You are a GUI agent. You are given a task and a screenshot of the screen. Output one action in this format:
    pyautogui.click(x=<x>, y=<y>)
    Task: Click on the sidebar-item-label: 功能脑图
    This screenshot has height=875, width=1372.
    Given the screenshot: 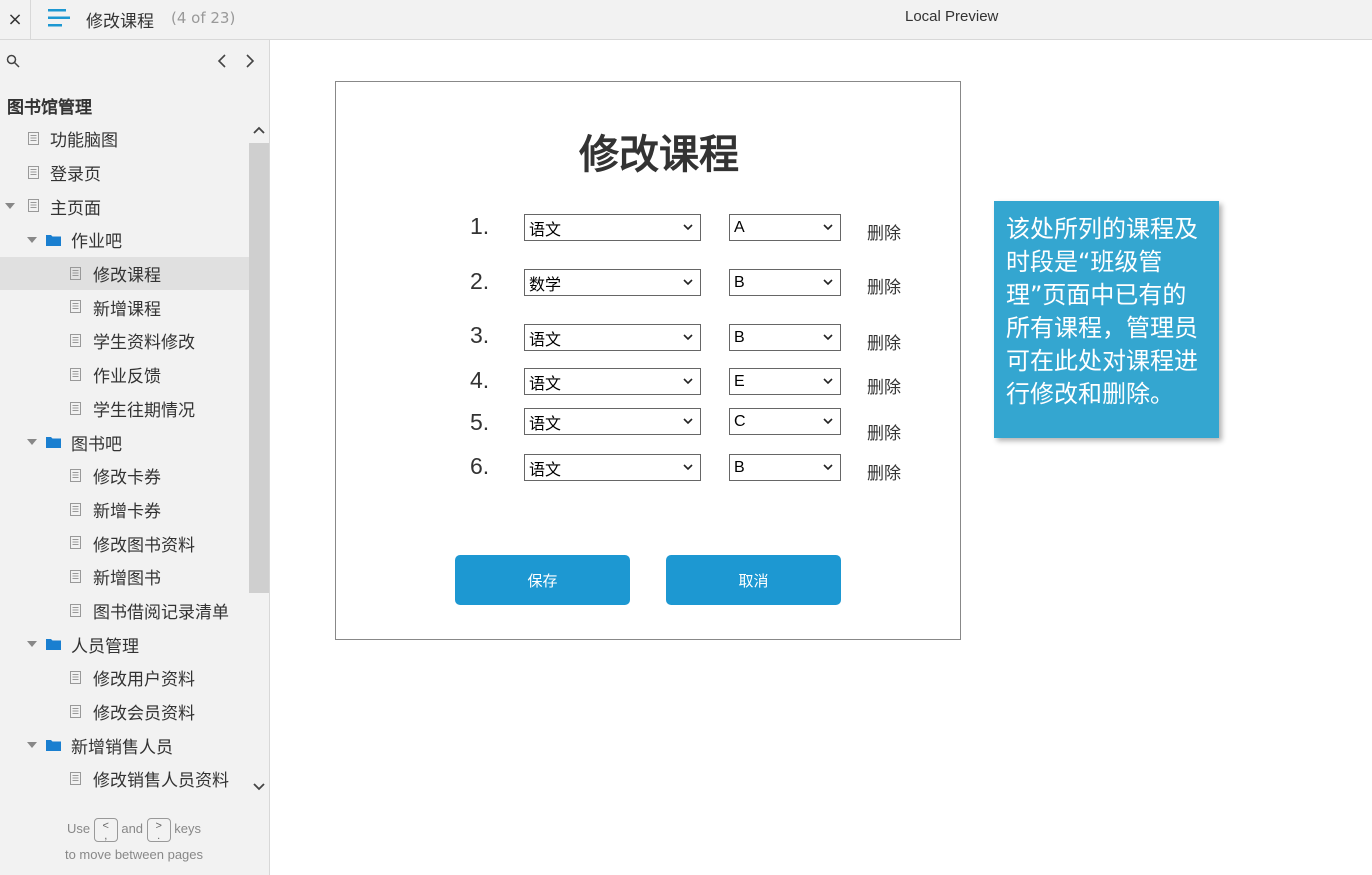 What is the action you would take?
    pyautogui.click(x=84, y=141)
    